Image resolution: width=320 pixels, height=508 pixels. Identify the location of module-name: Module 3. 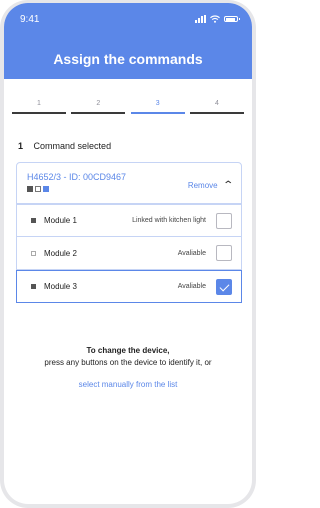
(60, 286).